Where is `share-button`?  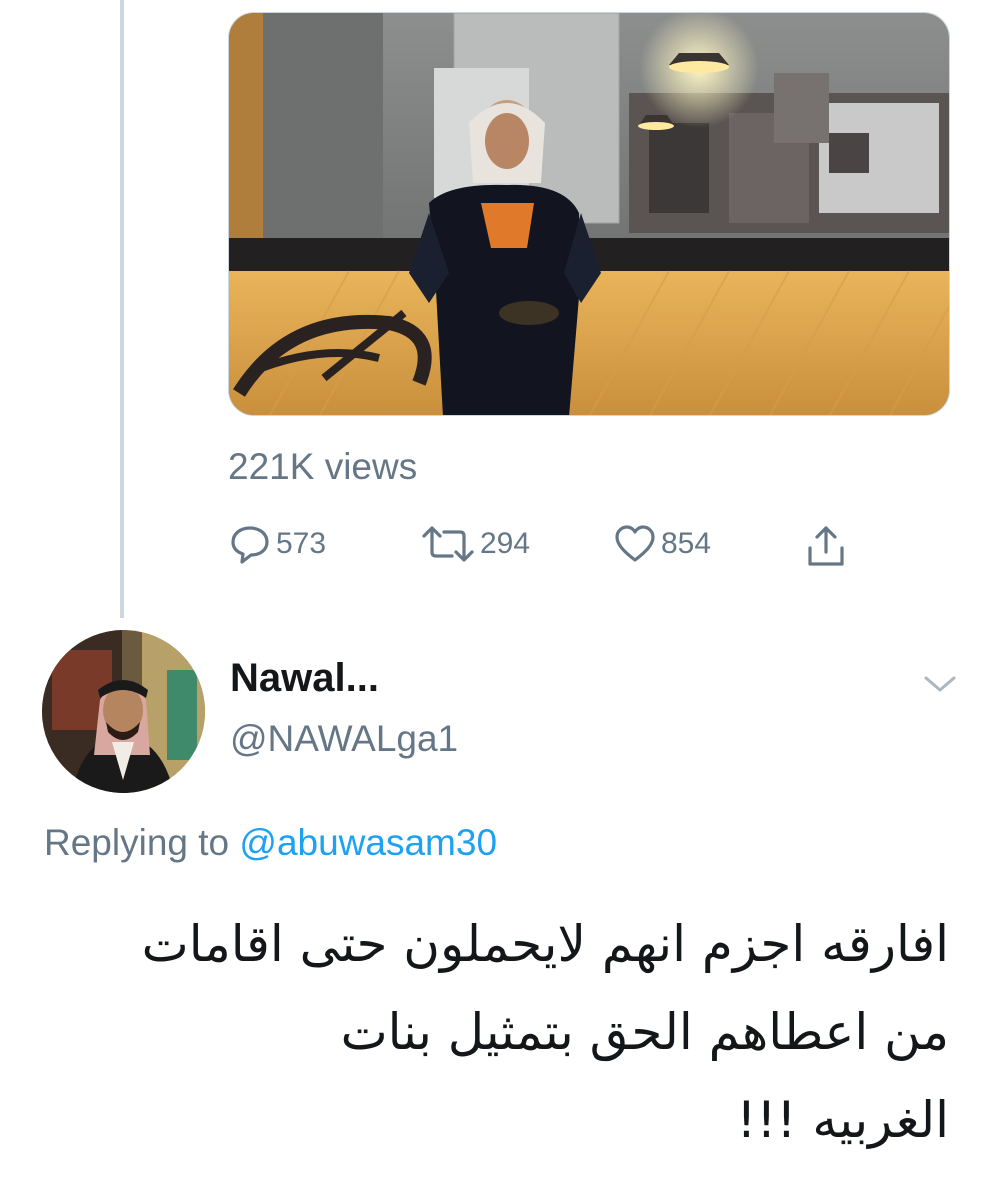 share-button is located at coordinates (826, 546).